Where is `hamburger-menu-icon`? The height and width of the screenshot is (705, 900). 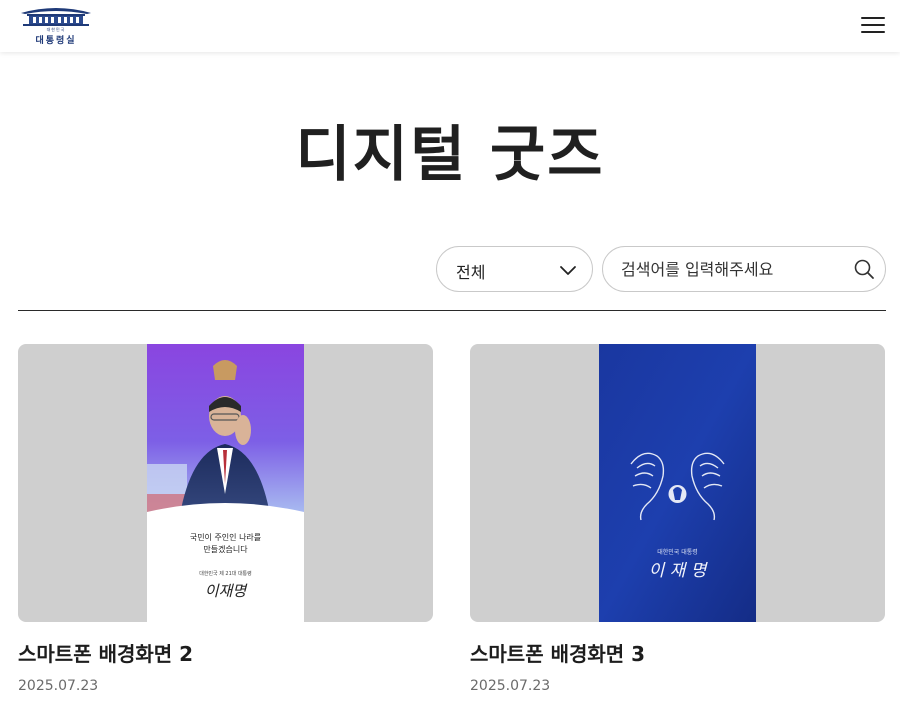 hamburger-menu-icon is located at coordinates (873, 25).